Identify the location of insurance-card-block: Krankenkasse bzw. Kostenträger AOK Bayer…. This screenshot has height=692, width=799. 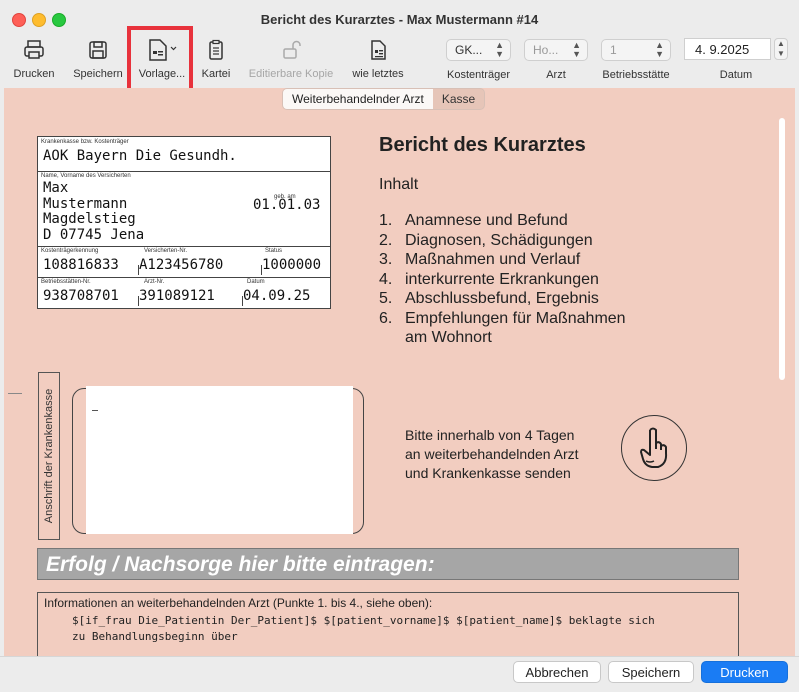
(184, 222).